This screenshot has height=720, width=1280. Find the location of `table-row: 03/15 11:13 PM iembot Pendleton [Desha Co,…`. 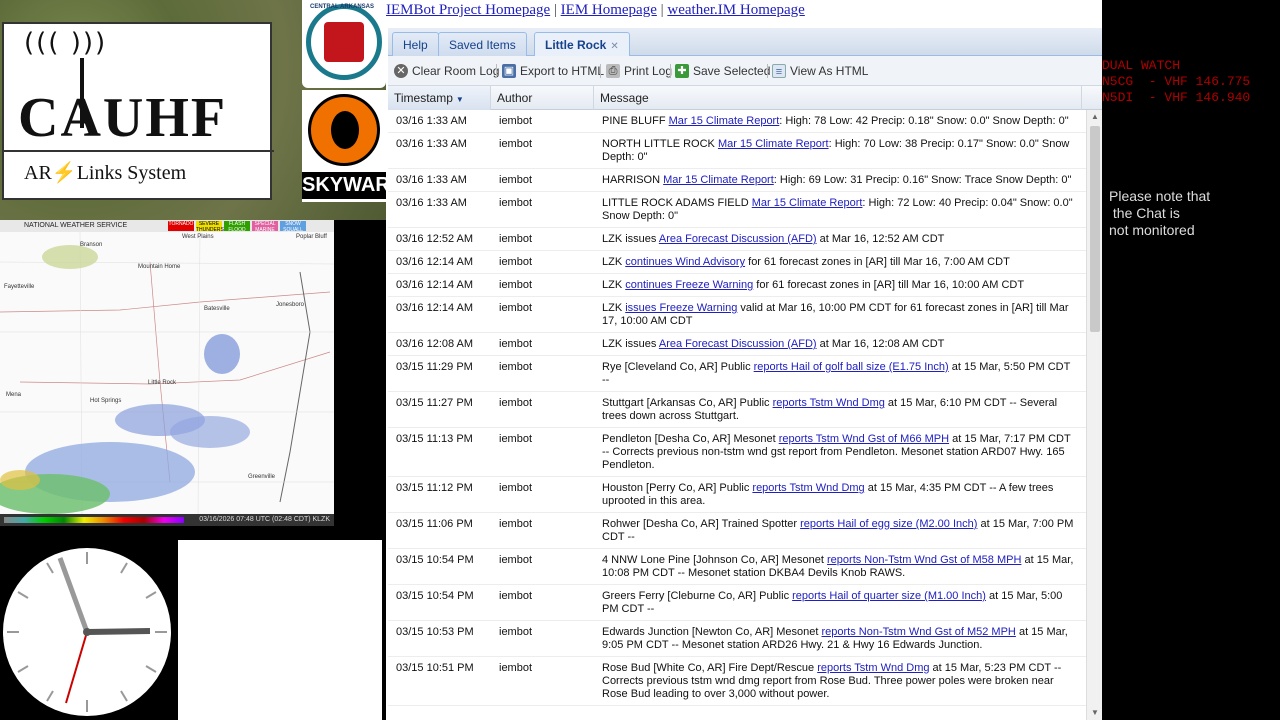

table-row: 03/15 11:13 PM iembot Pendleton [Desha Co,… is located at coordinates (737, 452).